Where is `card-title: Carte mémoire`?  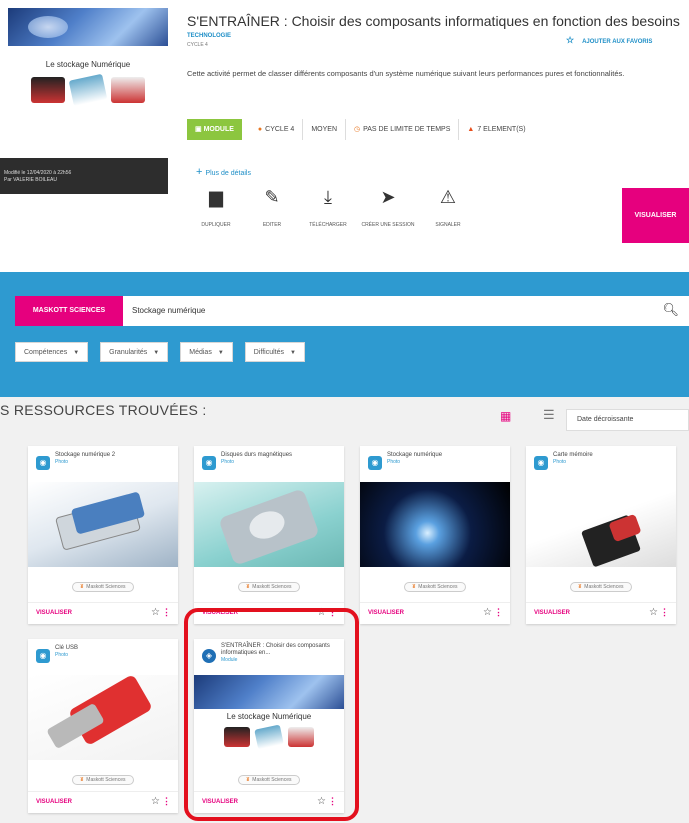 card-title: Carte mémoire is located at coordinates (612, 455).